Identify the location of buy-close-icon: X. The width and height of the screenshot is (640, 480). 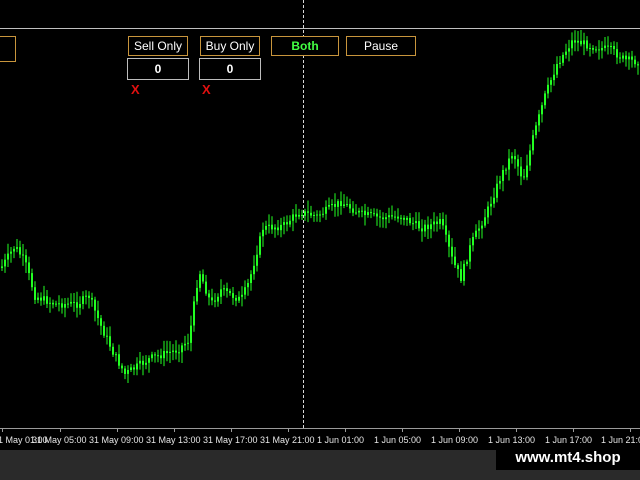
(206, 89).